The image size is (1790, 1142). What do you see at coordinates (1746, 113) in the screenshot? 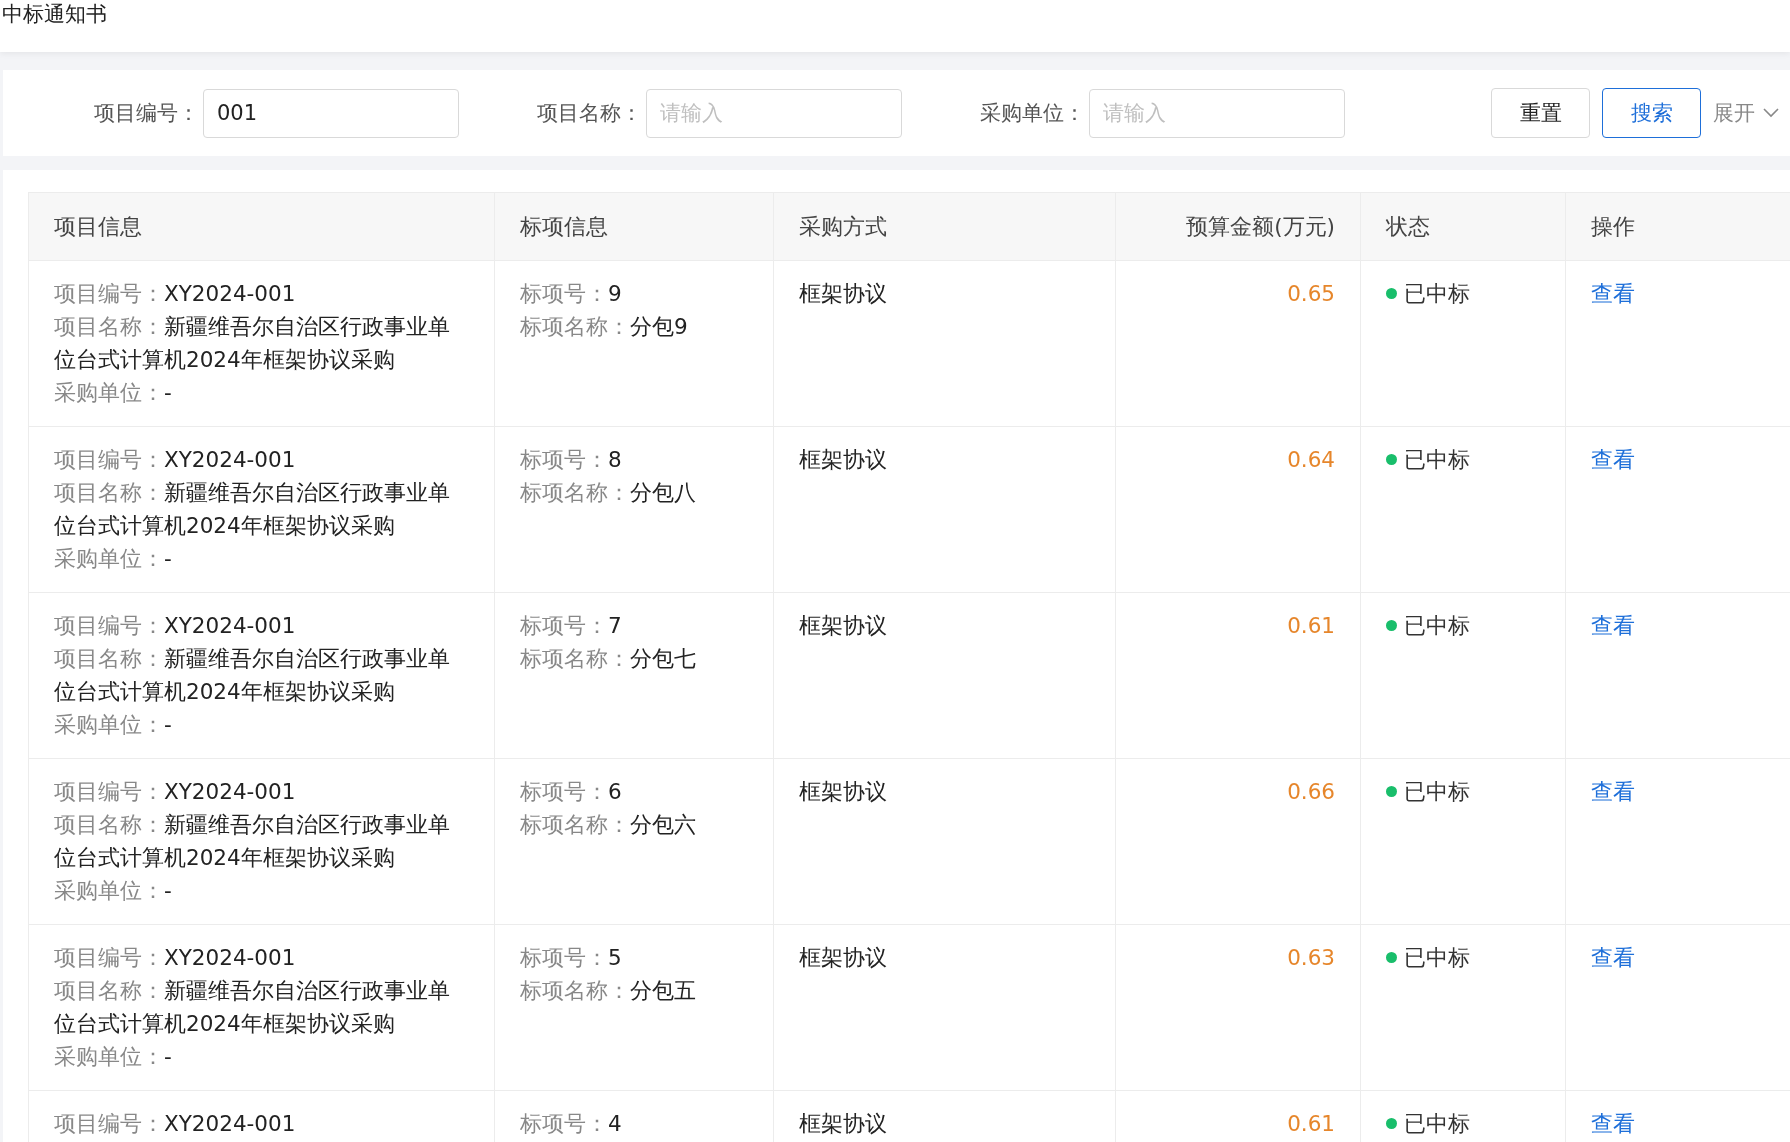
I see `expand-button: 展开` at bounding box center [1746, 113].